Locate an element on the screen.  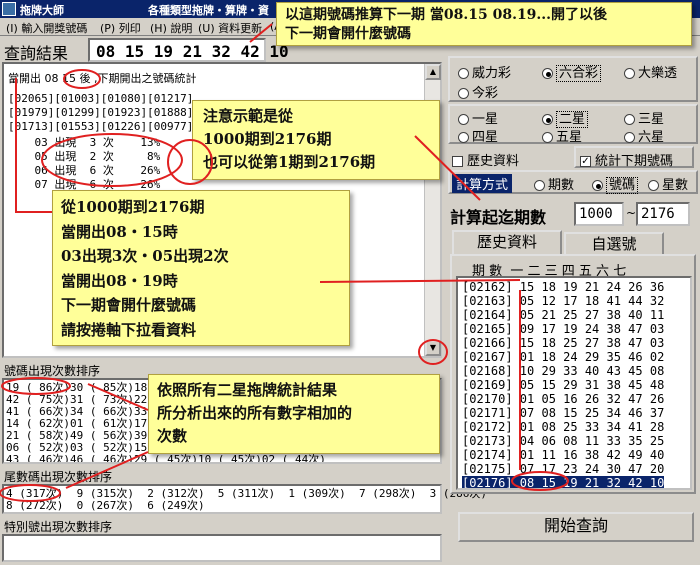
history-row: [02175] 07 17 23 24 30 47 20 is located at coordinates (563, 469).